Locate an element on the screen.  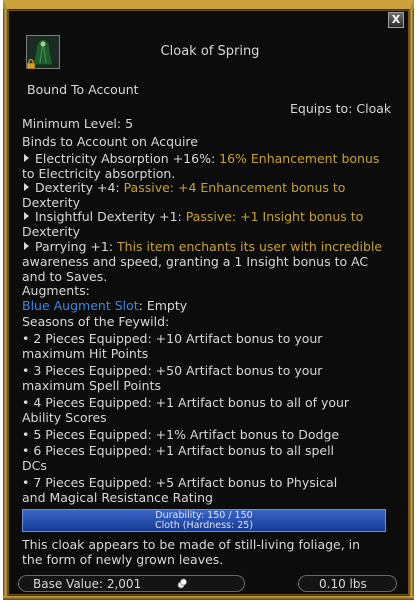
effect-description: 16% Enhancement bonus is located at coordinates (297, 158).